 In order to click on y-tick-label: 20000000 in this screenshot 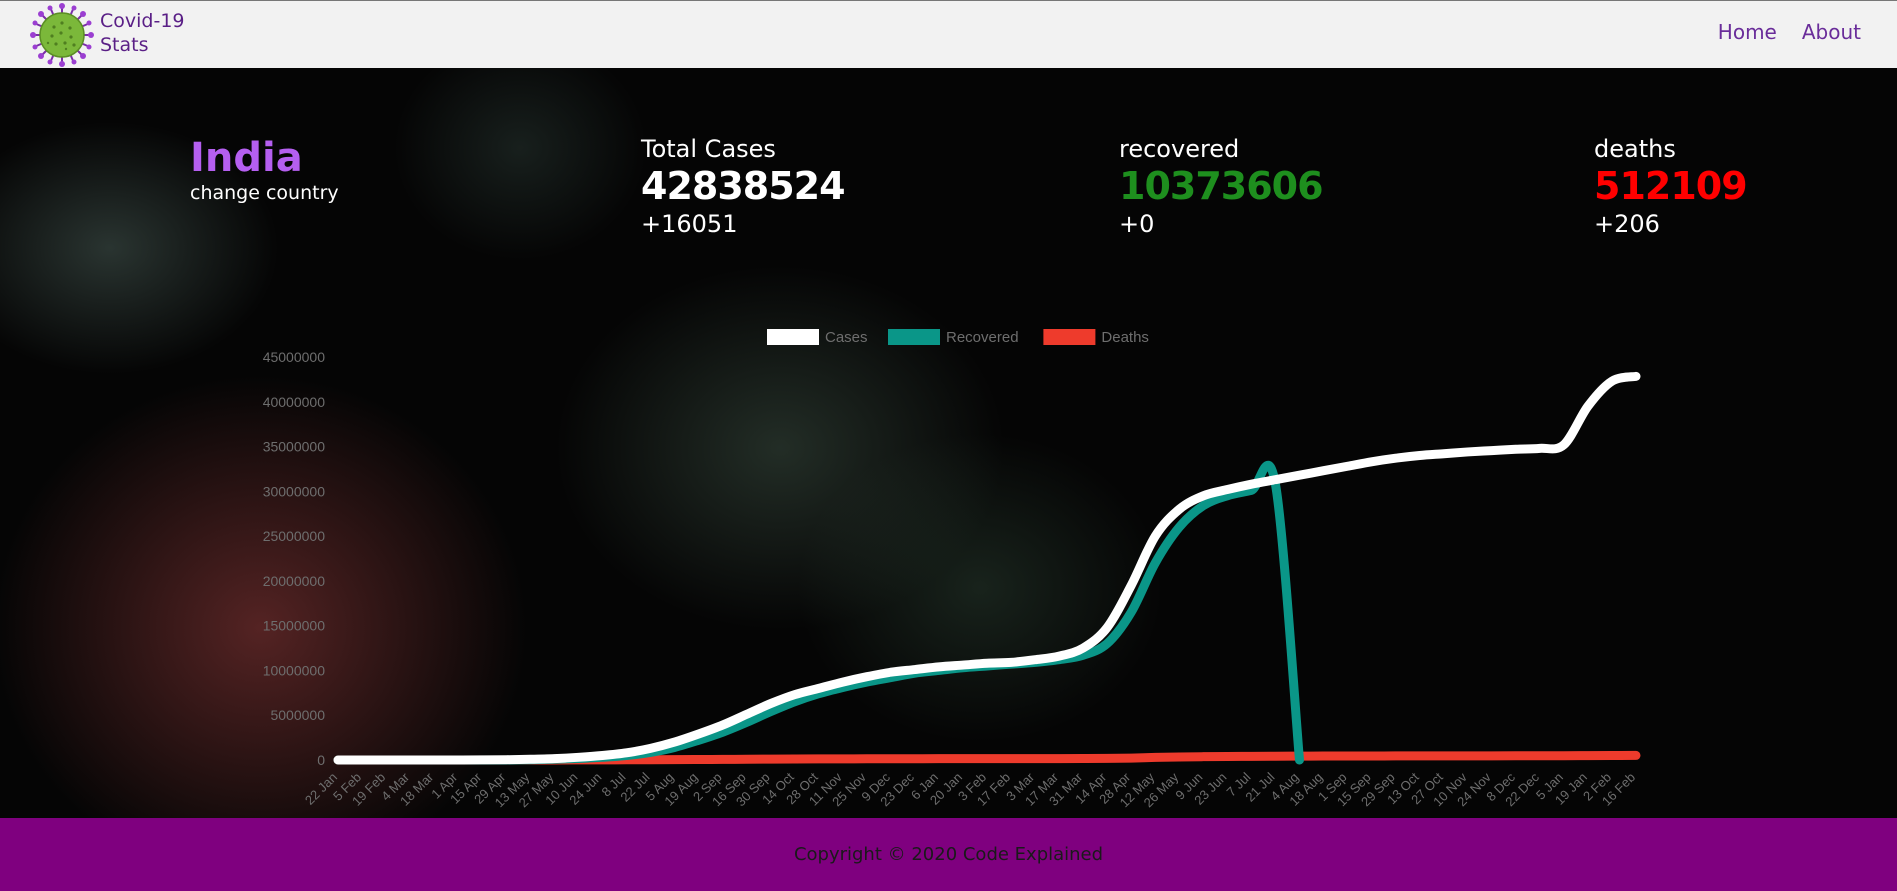, I will do `click(294, 581)`.